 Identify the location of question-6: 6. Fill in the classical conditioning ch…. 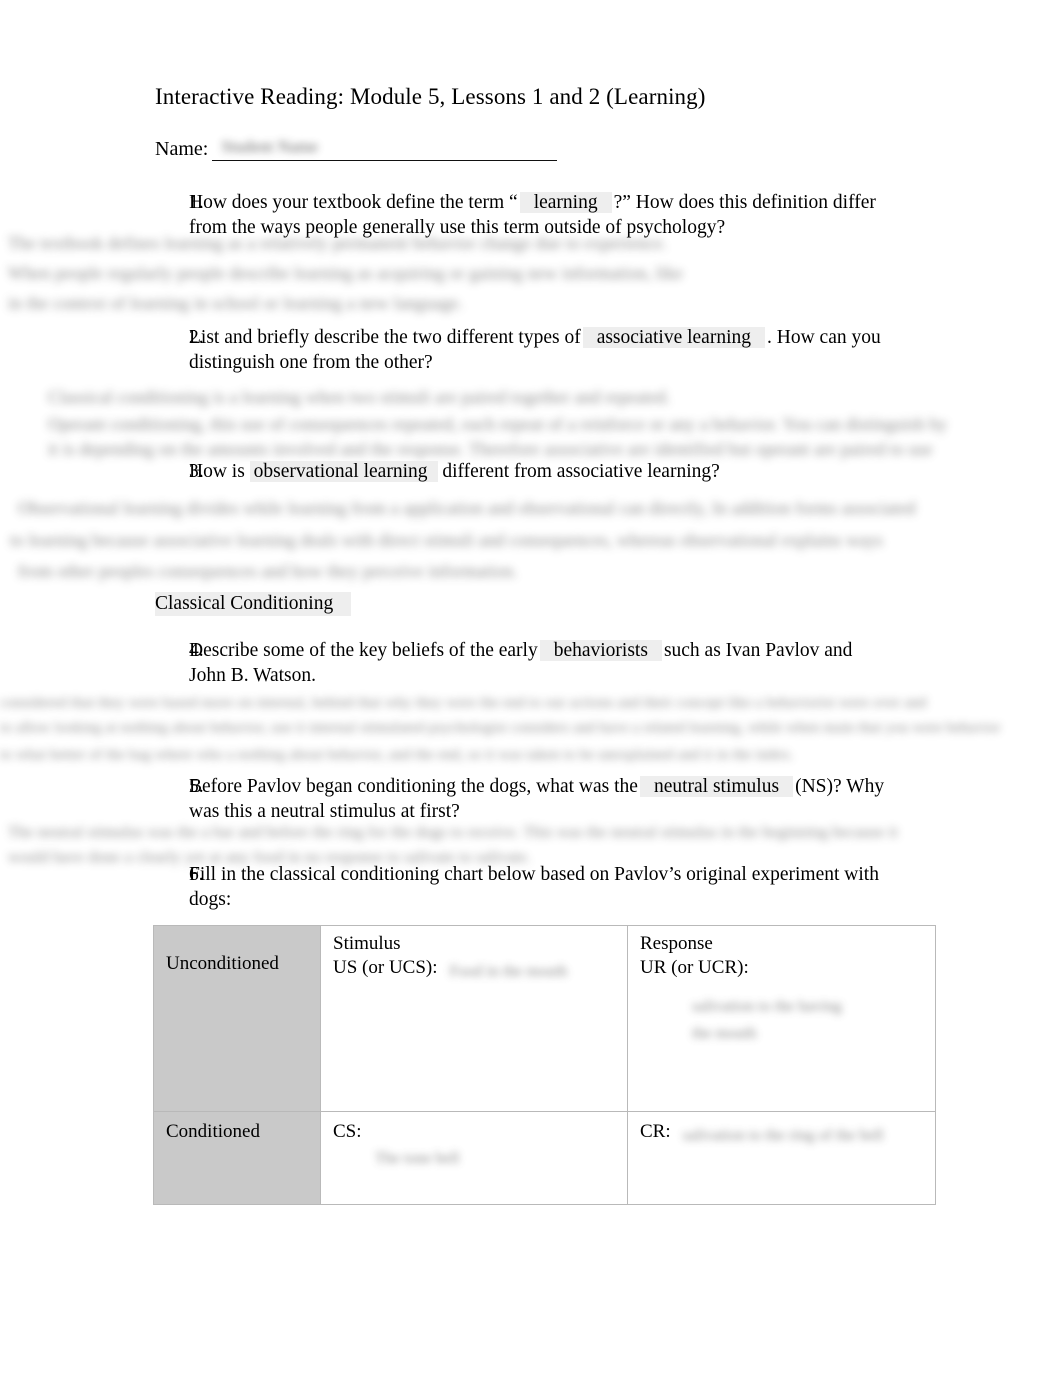
(527, 887).